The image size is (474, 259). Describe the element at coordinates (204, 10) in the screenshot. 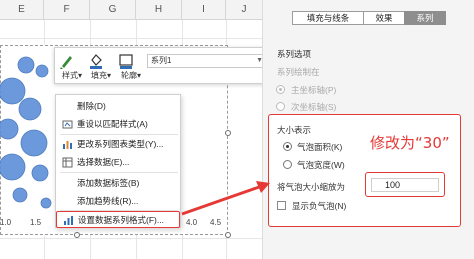

I see `column-header-i: I` at that location.